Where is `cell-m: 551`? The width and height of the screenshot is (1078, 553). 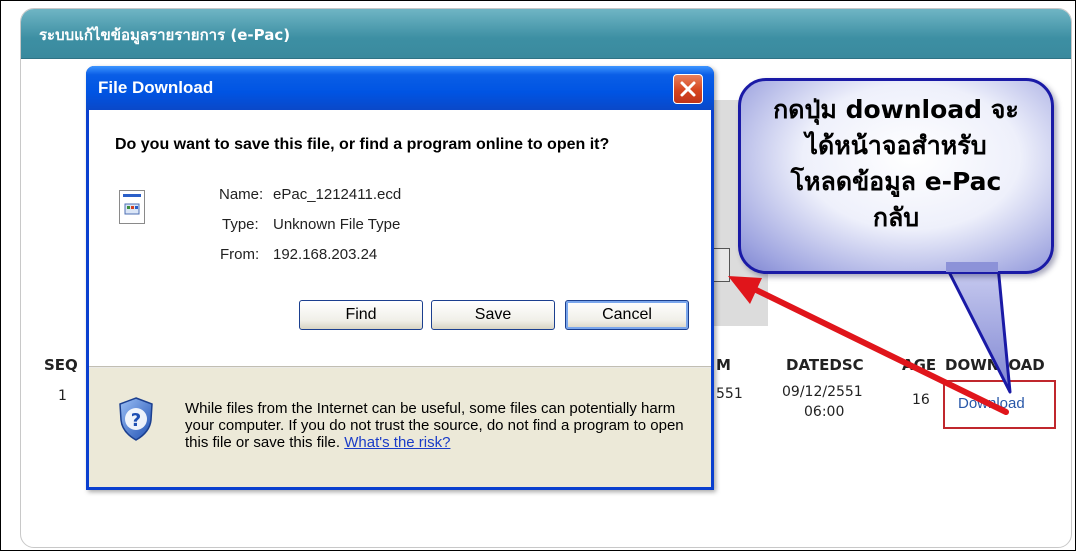
cell-m: 551 is located at coordinates (729, 394).